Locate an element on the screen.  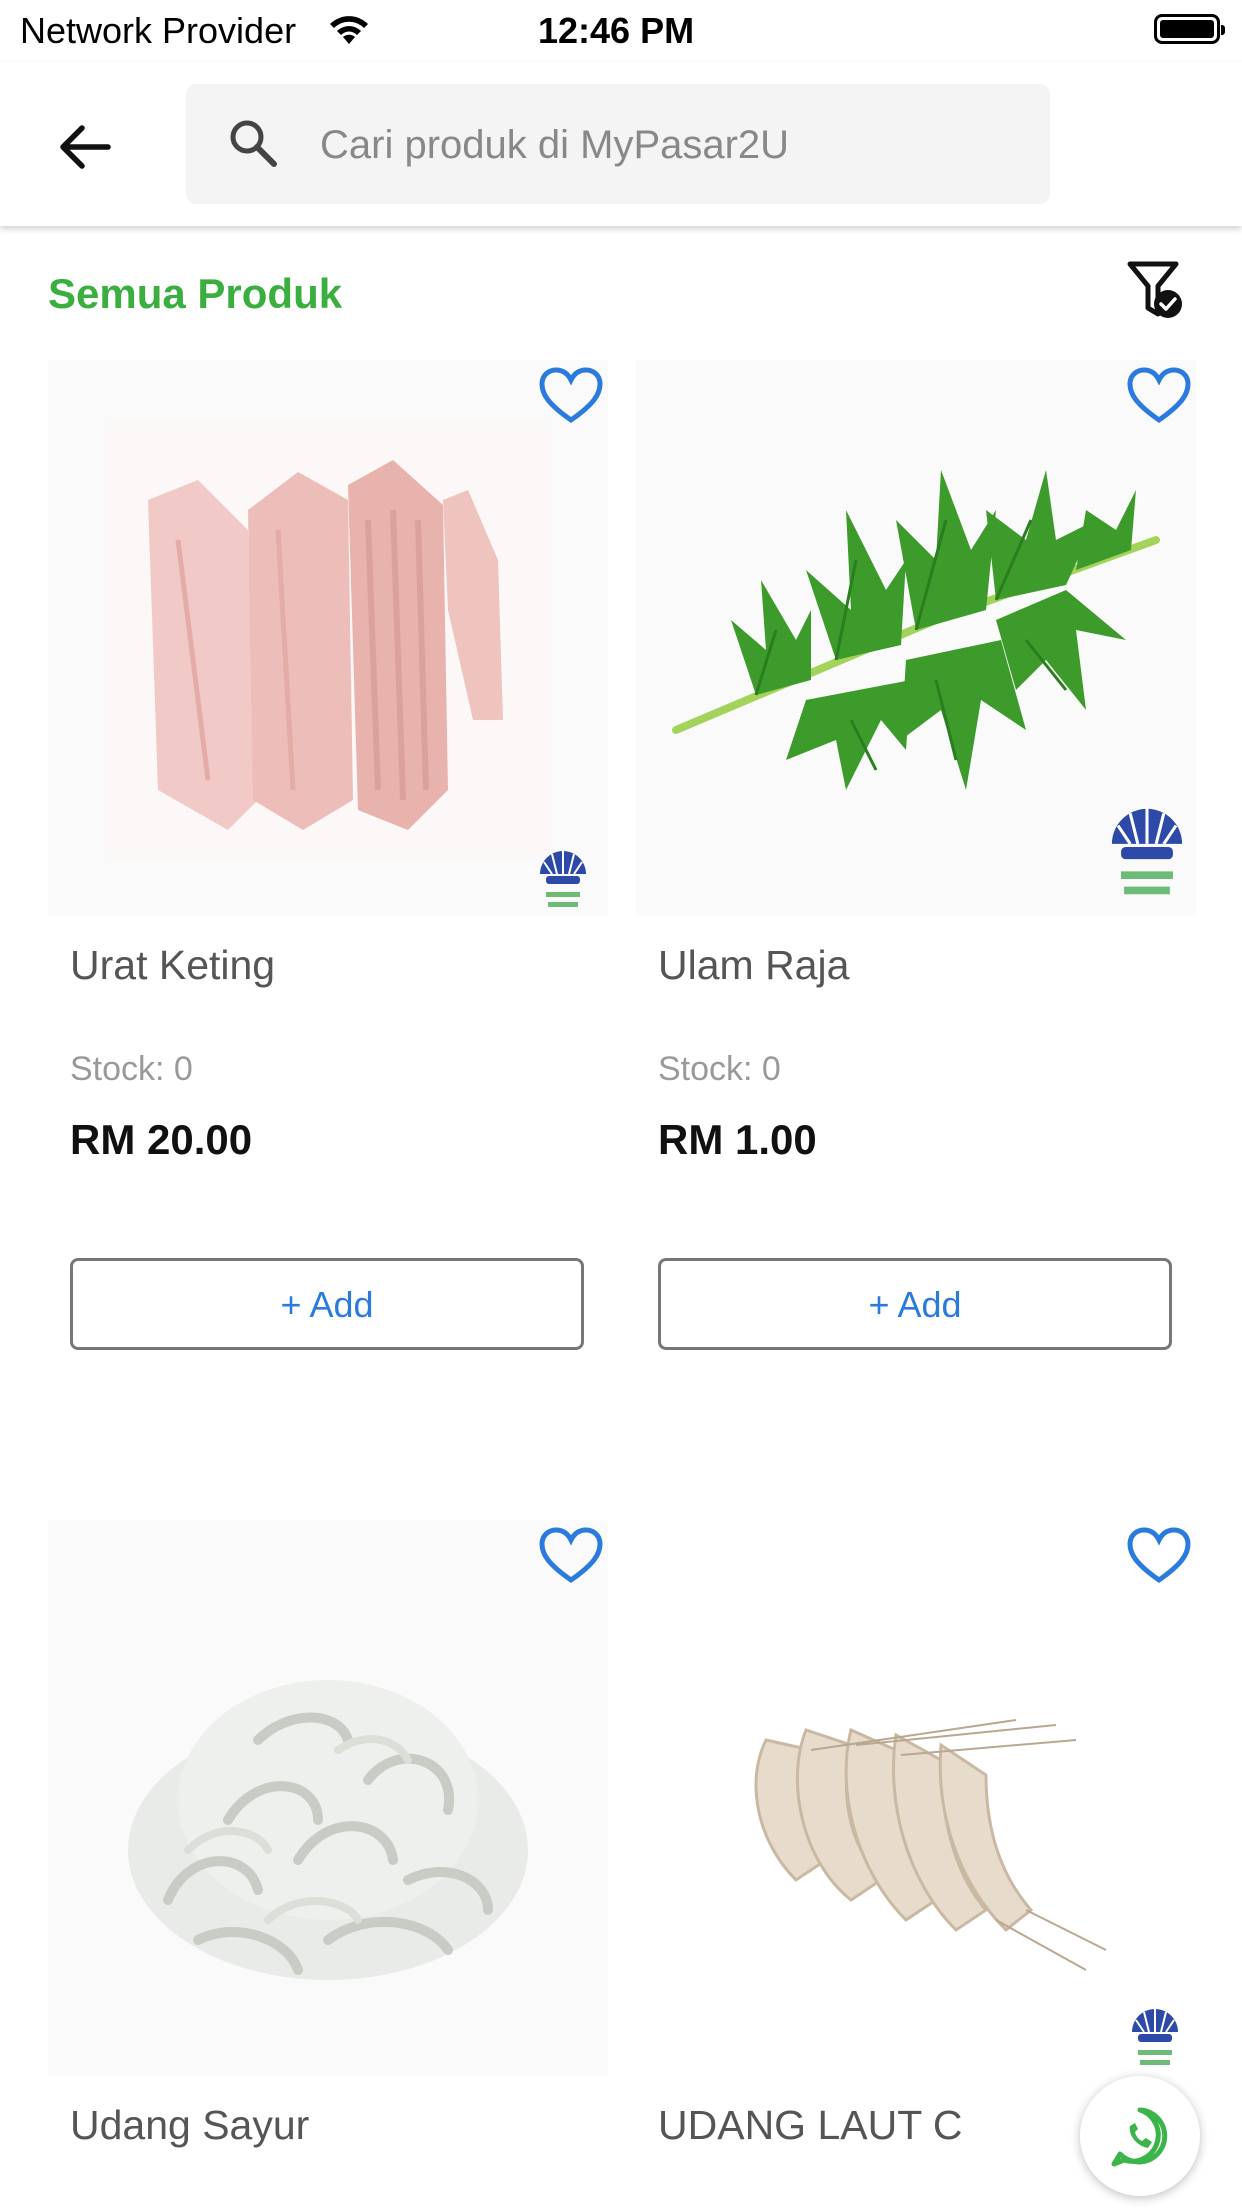
chicken-feet-image is located at coordinates (328, 640).